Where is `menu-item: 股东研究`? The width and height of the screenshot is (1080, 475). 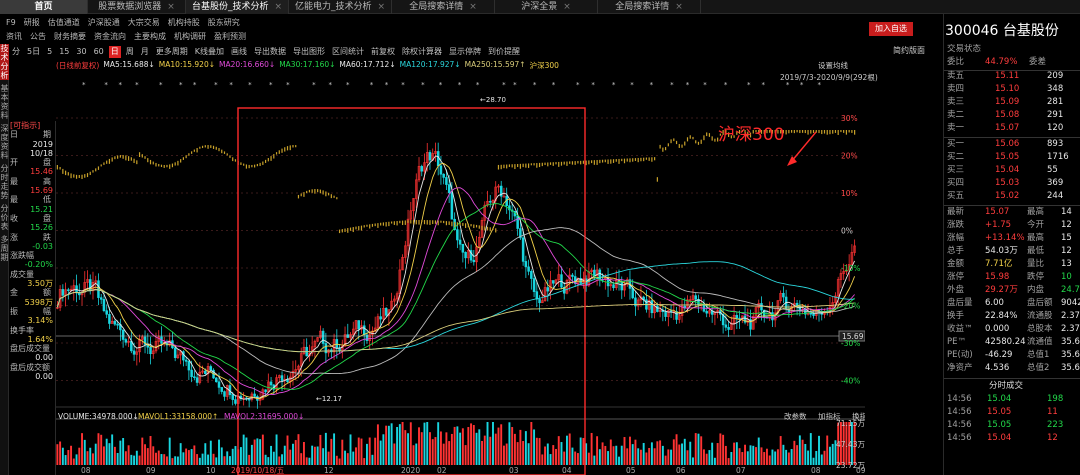 menu-item: 股东研究 is located at coordinates (224, 23).